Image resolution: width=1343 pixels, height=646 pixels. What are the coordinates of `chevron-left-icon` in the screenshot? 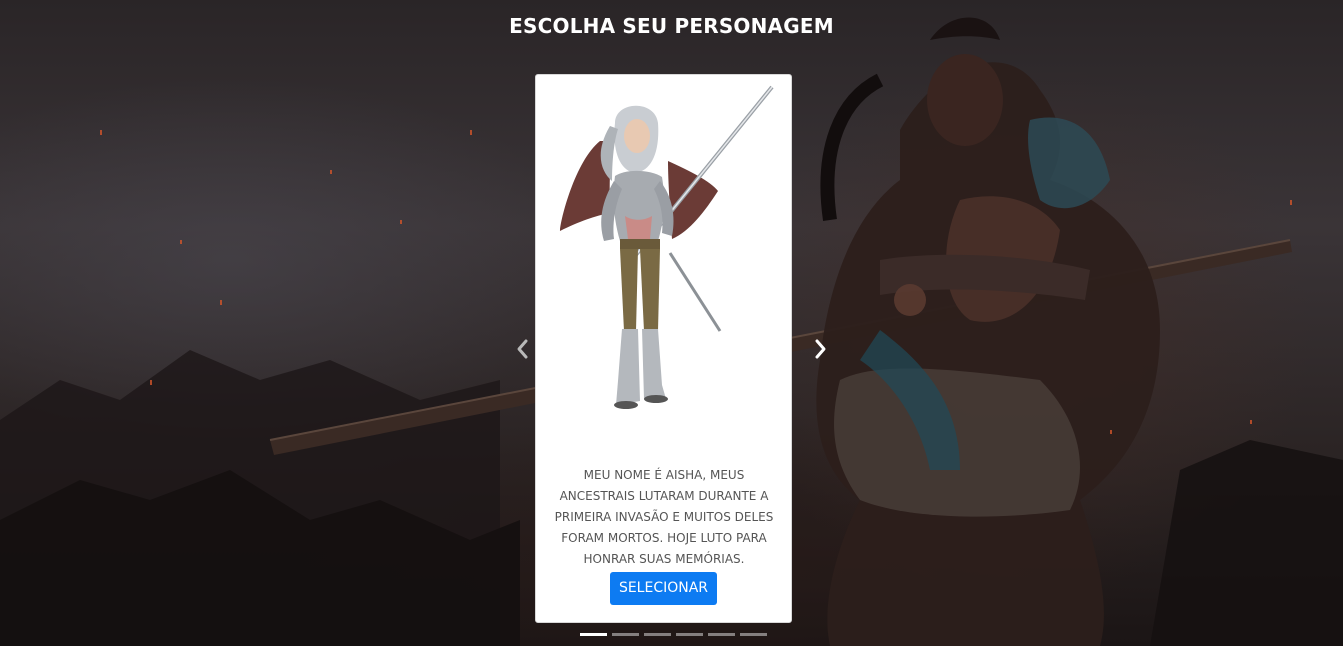 It's located at (522, 349).